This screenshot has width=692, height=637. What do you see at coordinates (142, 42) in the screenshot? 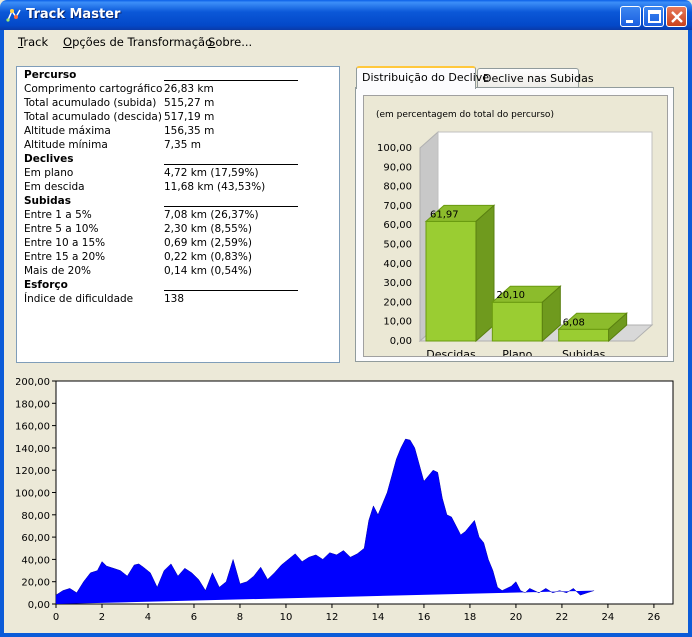
I see `menu-transform-label: pções de Transformação` at bounding box center [142, 42].